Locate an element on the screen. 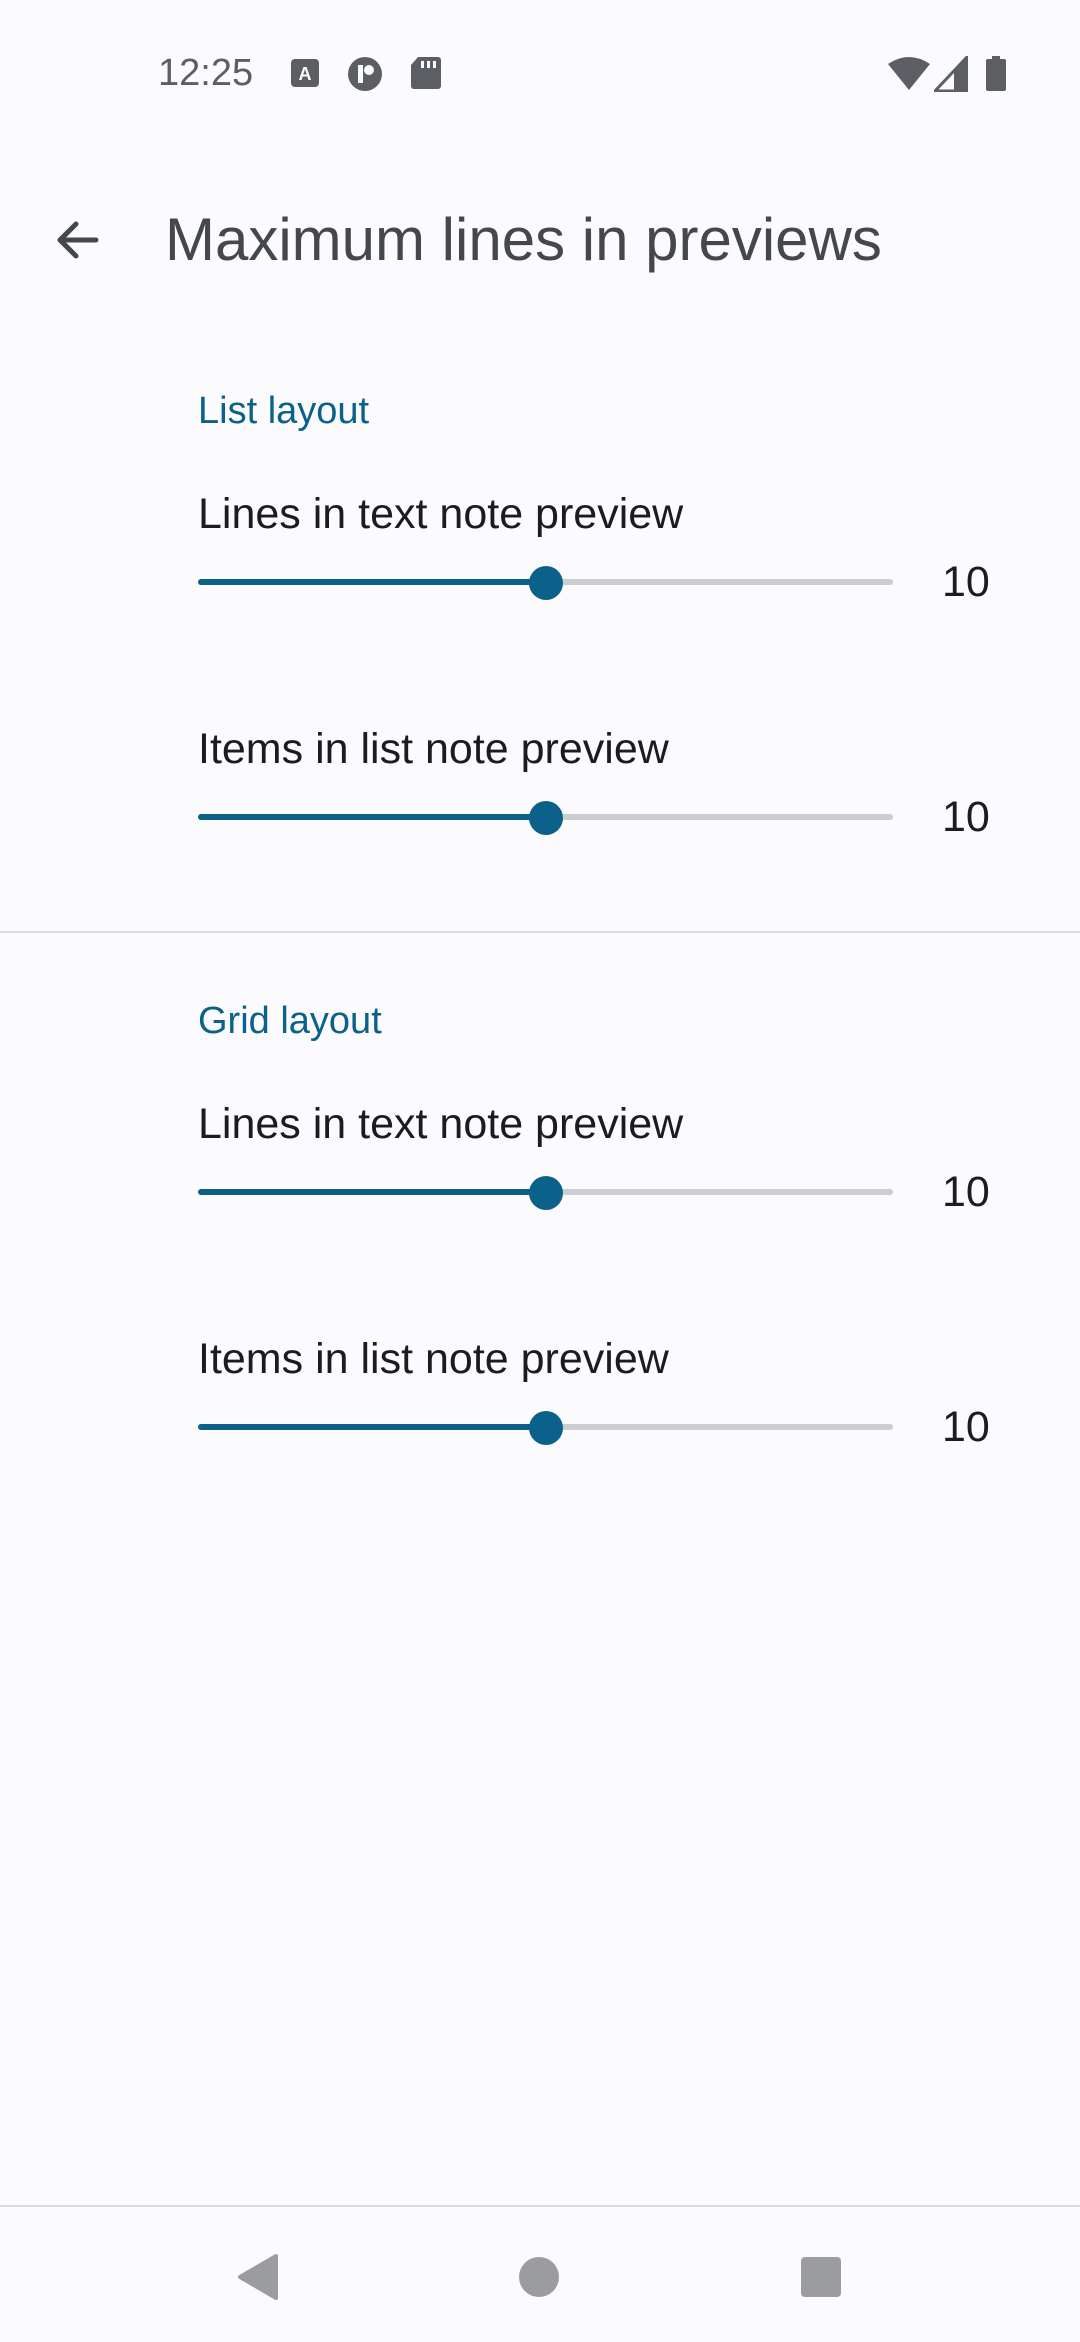 The image size is (1080, 2342). back-triangle-icon is located at coordinates (258, 2277).